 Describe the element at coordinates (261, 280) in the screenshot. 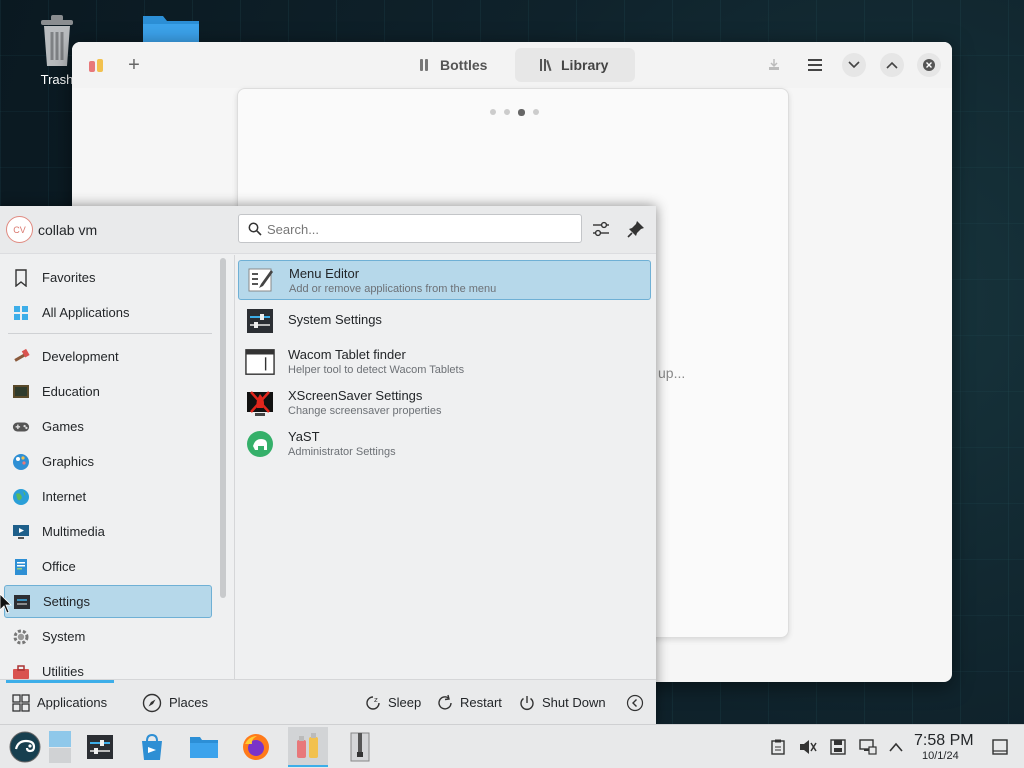

I see `menu-editor-icon` at that location.